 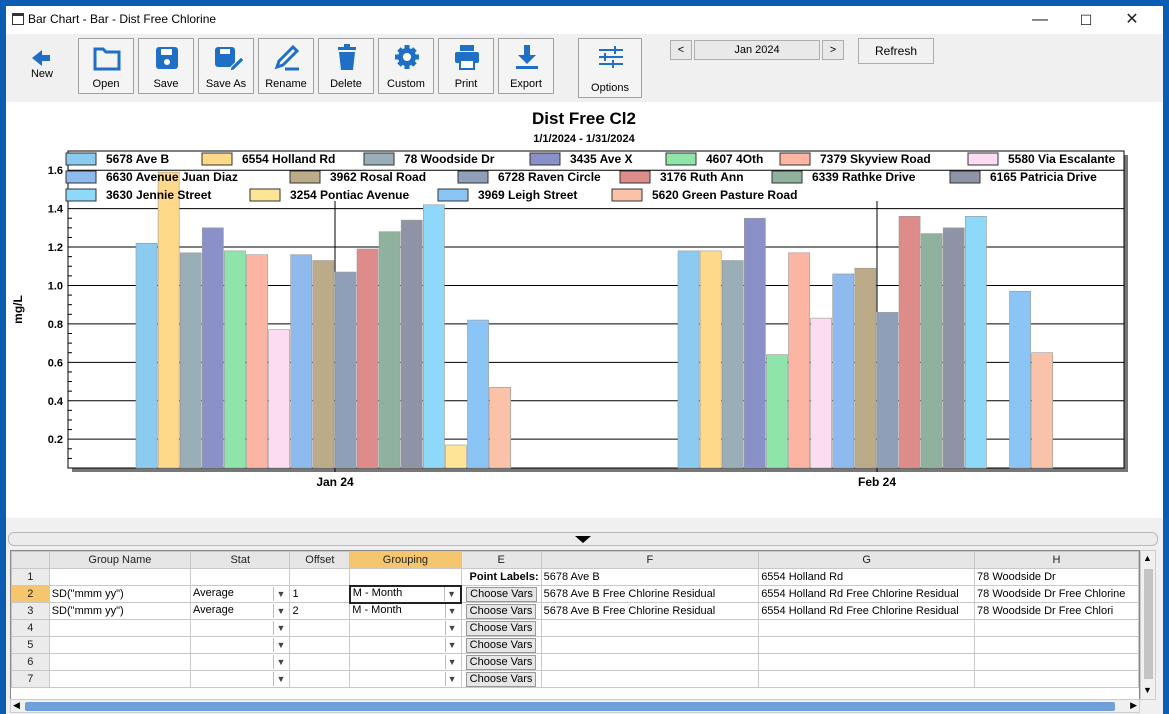 What do you see at coordinates (240, 560) in the screenshot?
I see `col-header-stat: Stat` at bounding box center [240, 560].